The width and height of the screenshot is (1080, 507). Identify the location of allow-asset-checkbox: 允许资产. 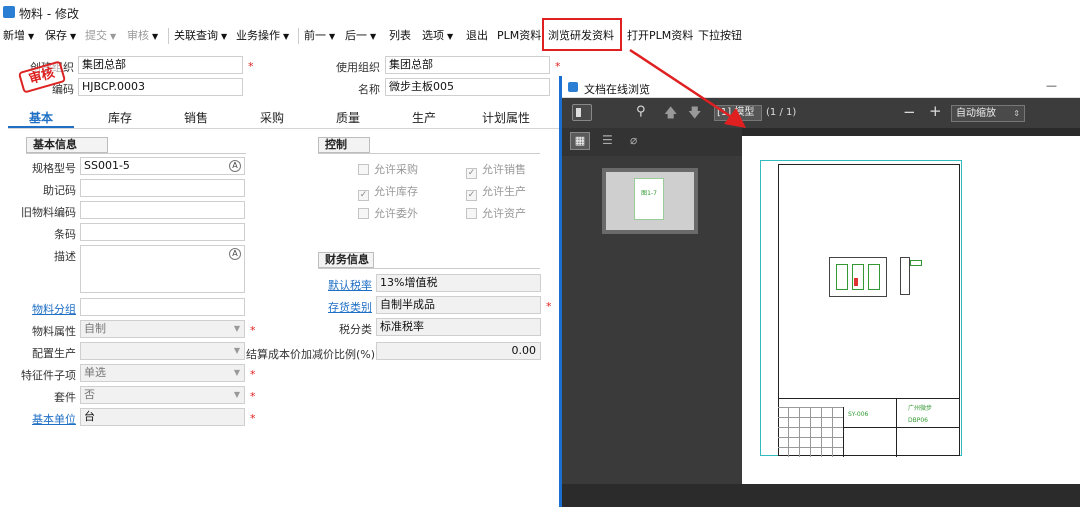
(496, 213).